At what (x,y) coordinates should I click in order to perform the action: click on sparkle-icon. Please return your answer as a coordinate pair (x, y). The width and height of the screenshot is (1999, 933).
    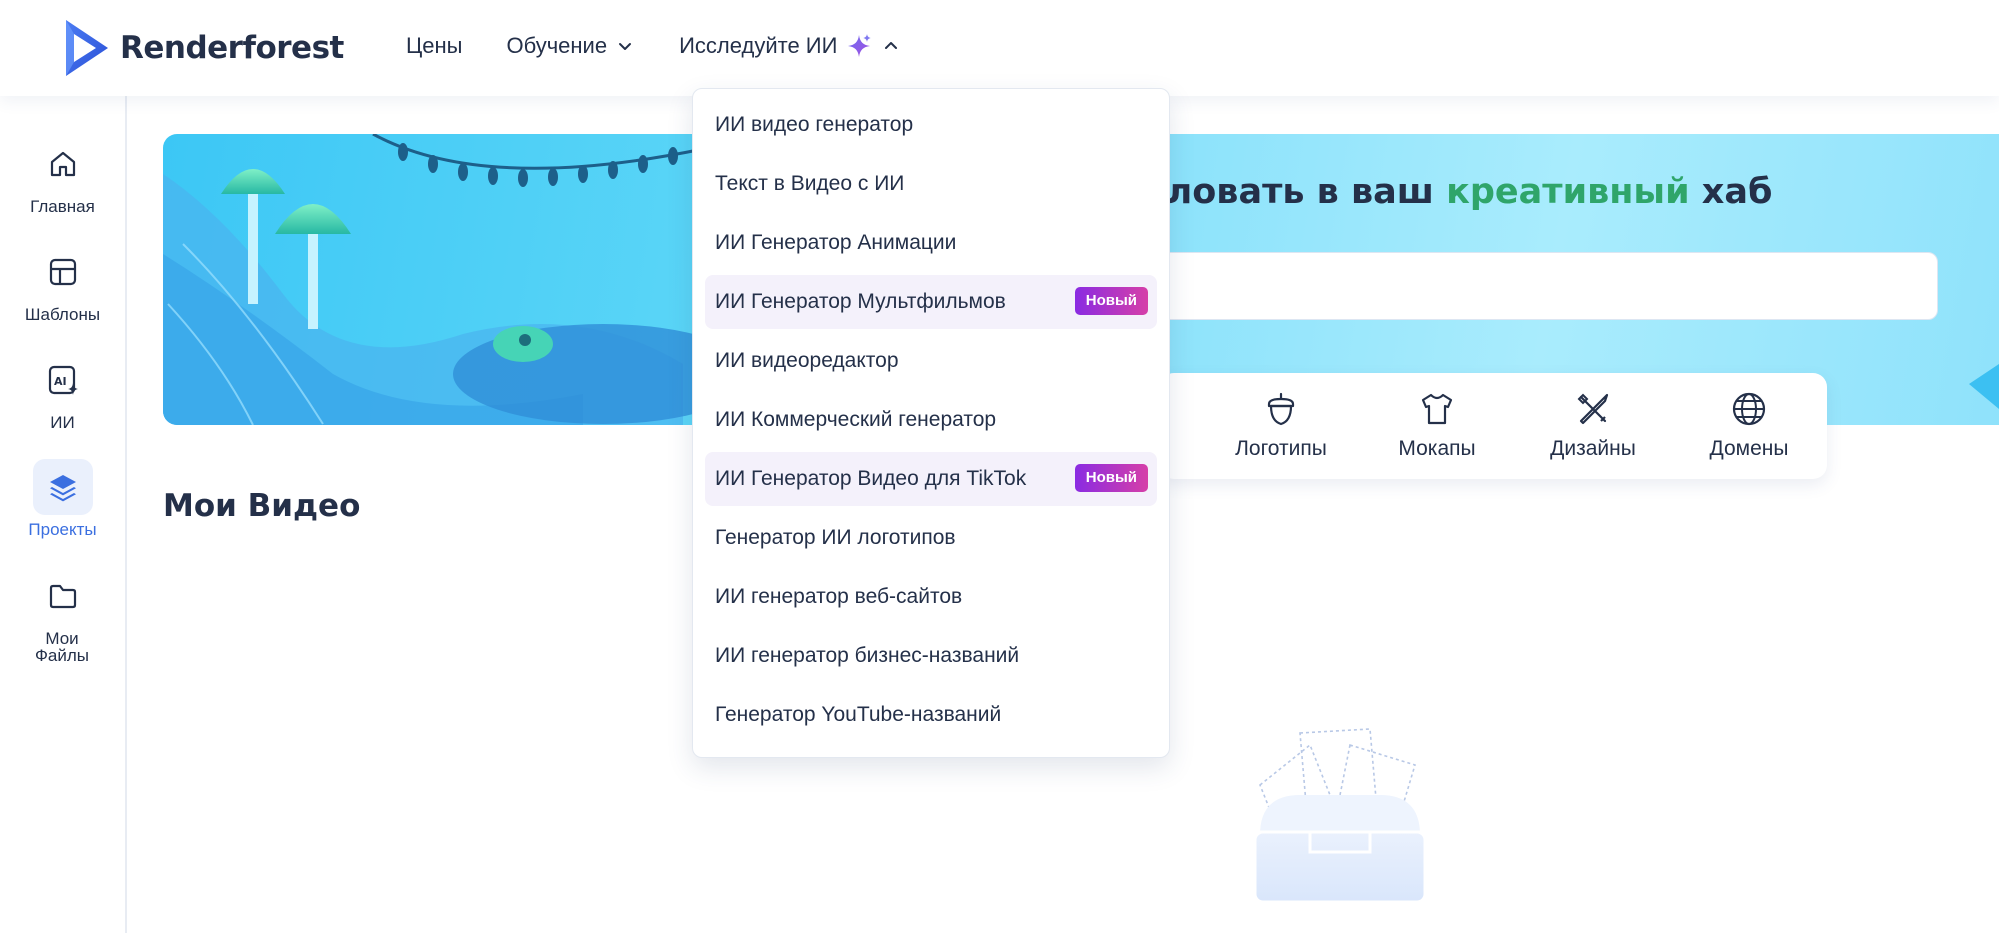
    Looking at the image, I should click on (860, 45).